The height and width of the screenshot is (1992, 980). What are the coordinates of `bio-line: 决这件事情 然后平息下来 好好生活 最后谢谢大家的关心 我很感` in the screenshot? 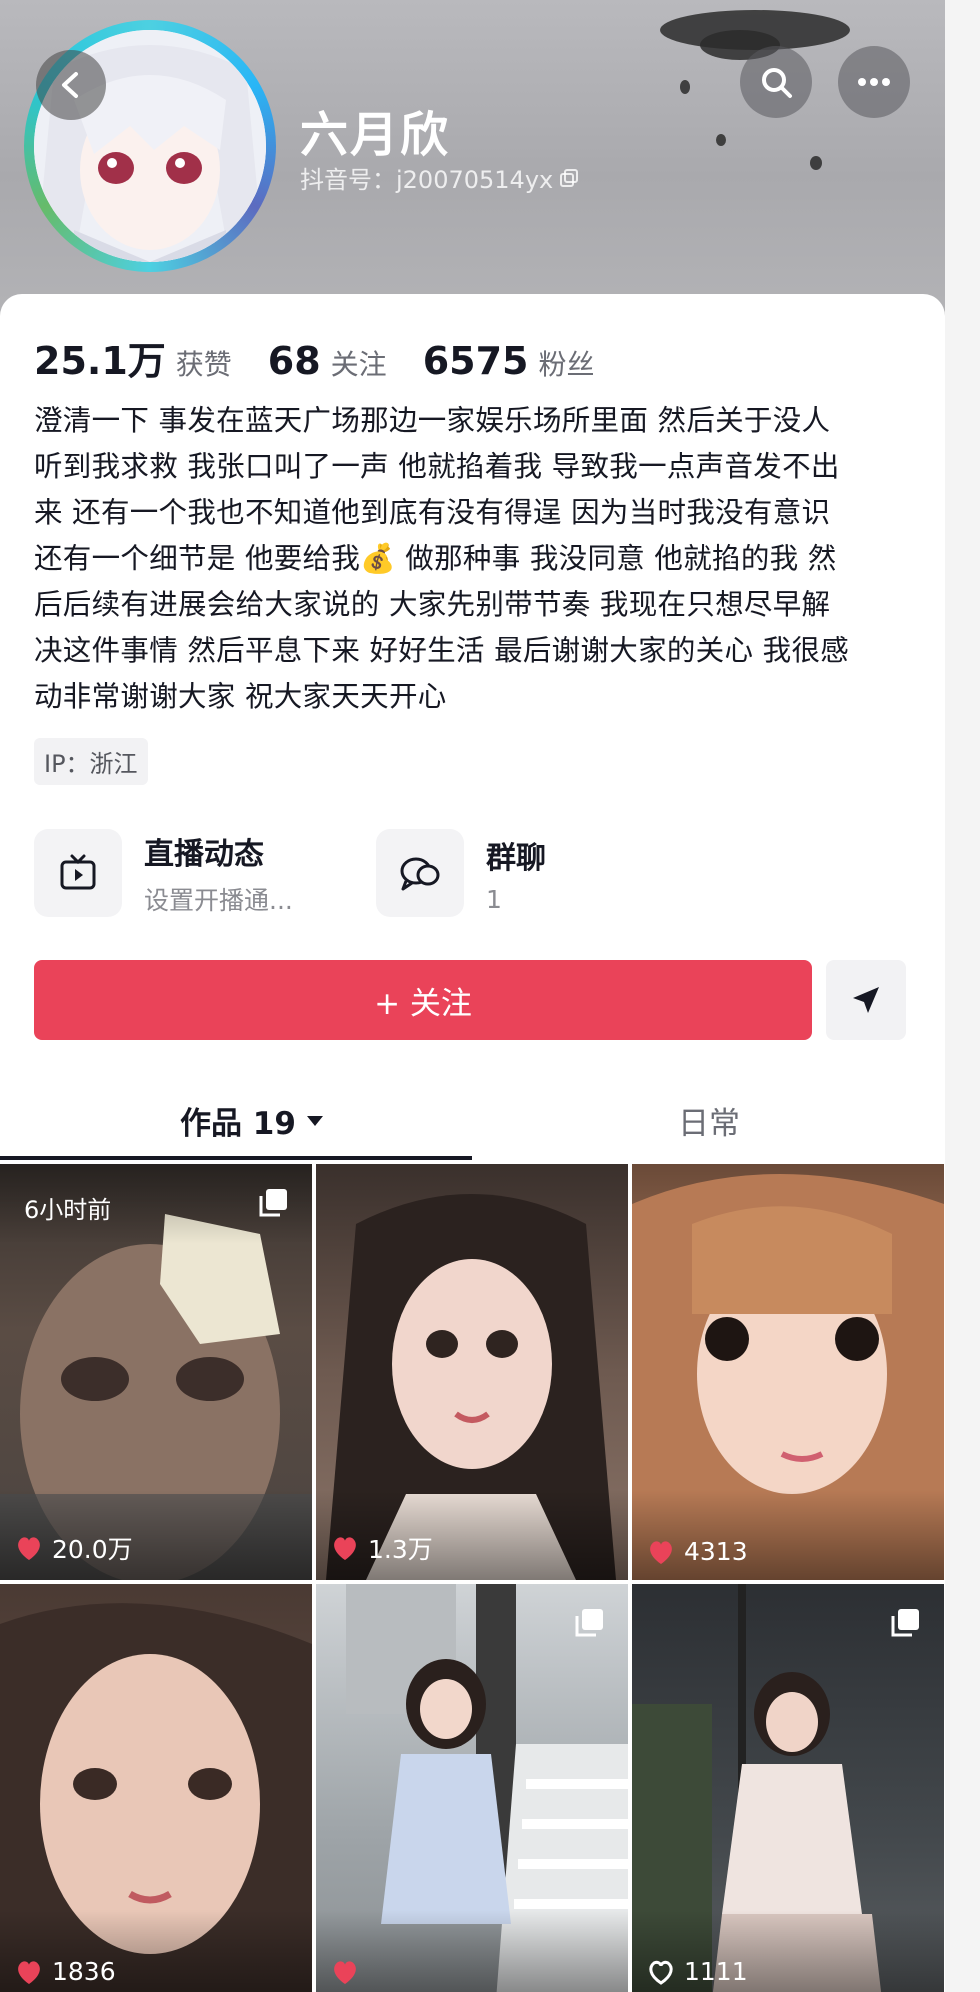 It's located at (442, 650).